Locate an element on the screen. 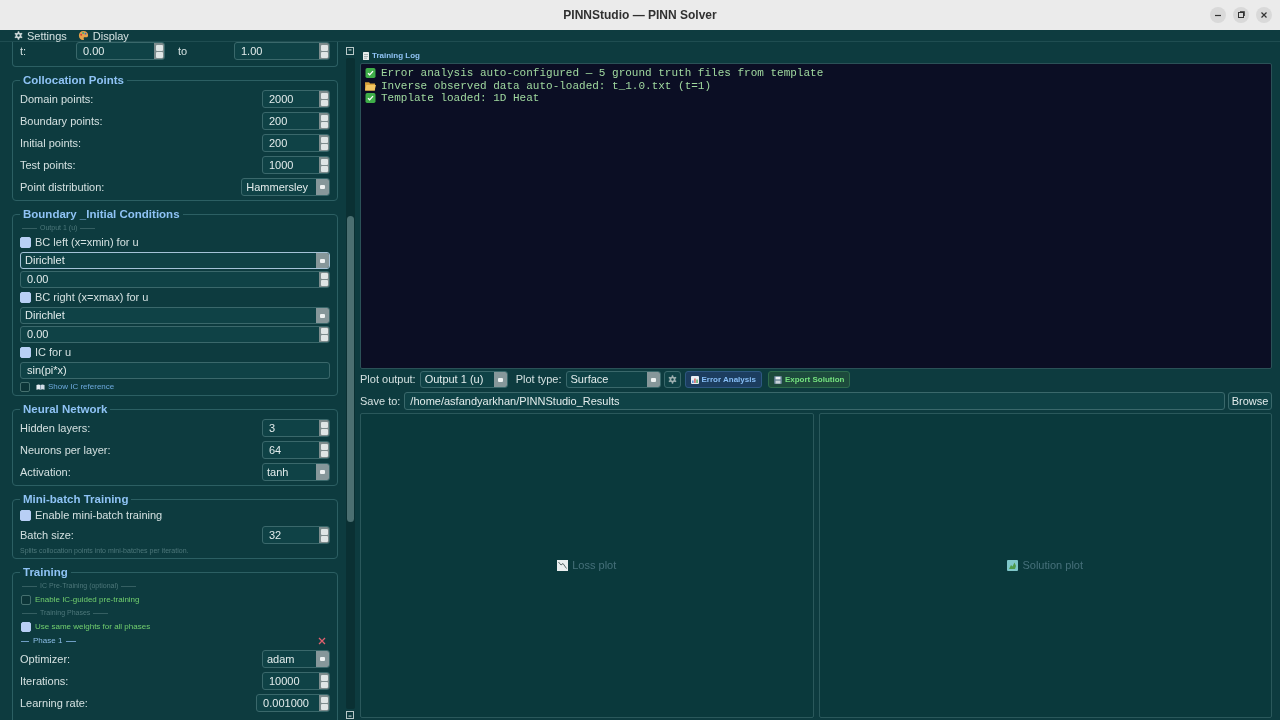  field-label: Save to: is located at coordinates (380, 401).